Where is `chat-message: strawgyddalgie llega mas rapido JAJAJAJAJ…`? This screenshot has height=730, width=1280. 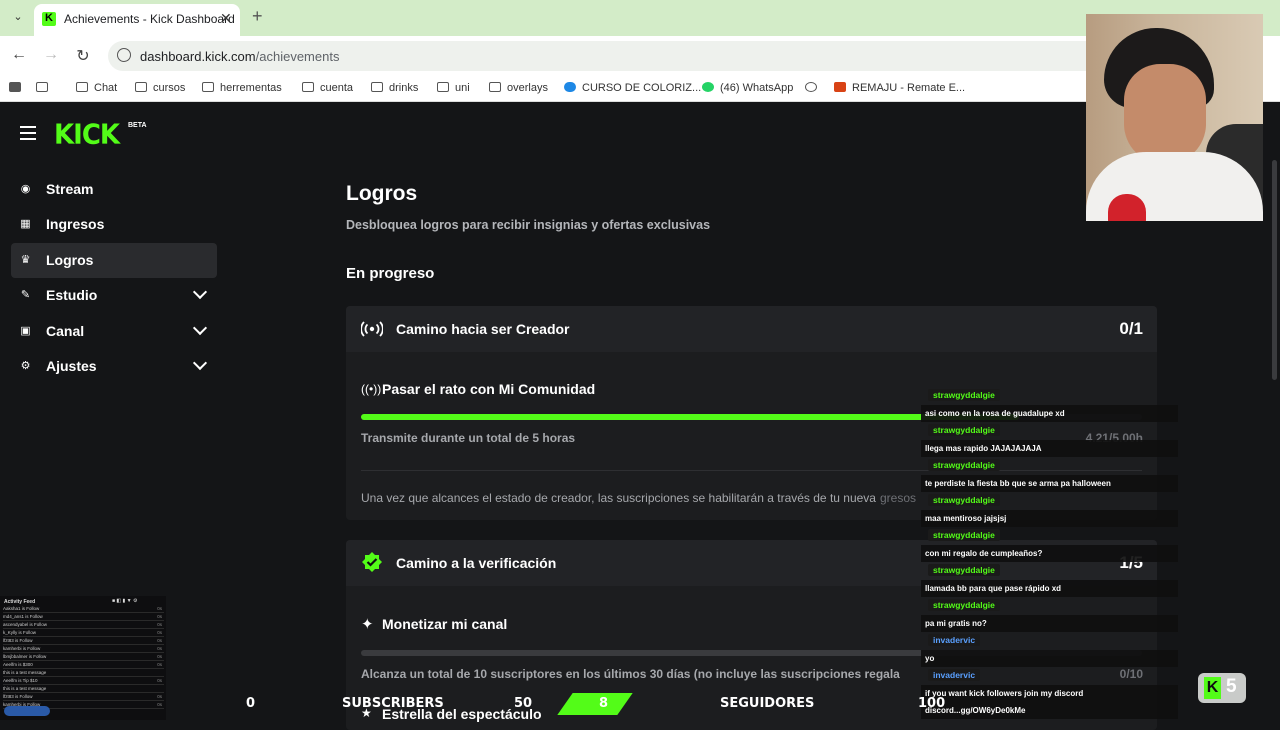
chat-message: strawgyddalgie llega mas rapido JAJAJAJAJ… is located at coordinates (1049, 438).